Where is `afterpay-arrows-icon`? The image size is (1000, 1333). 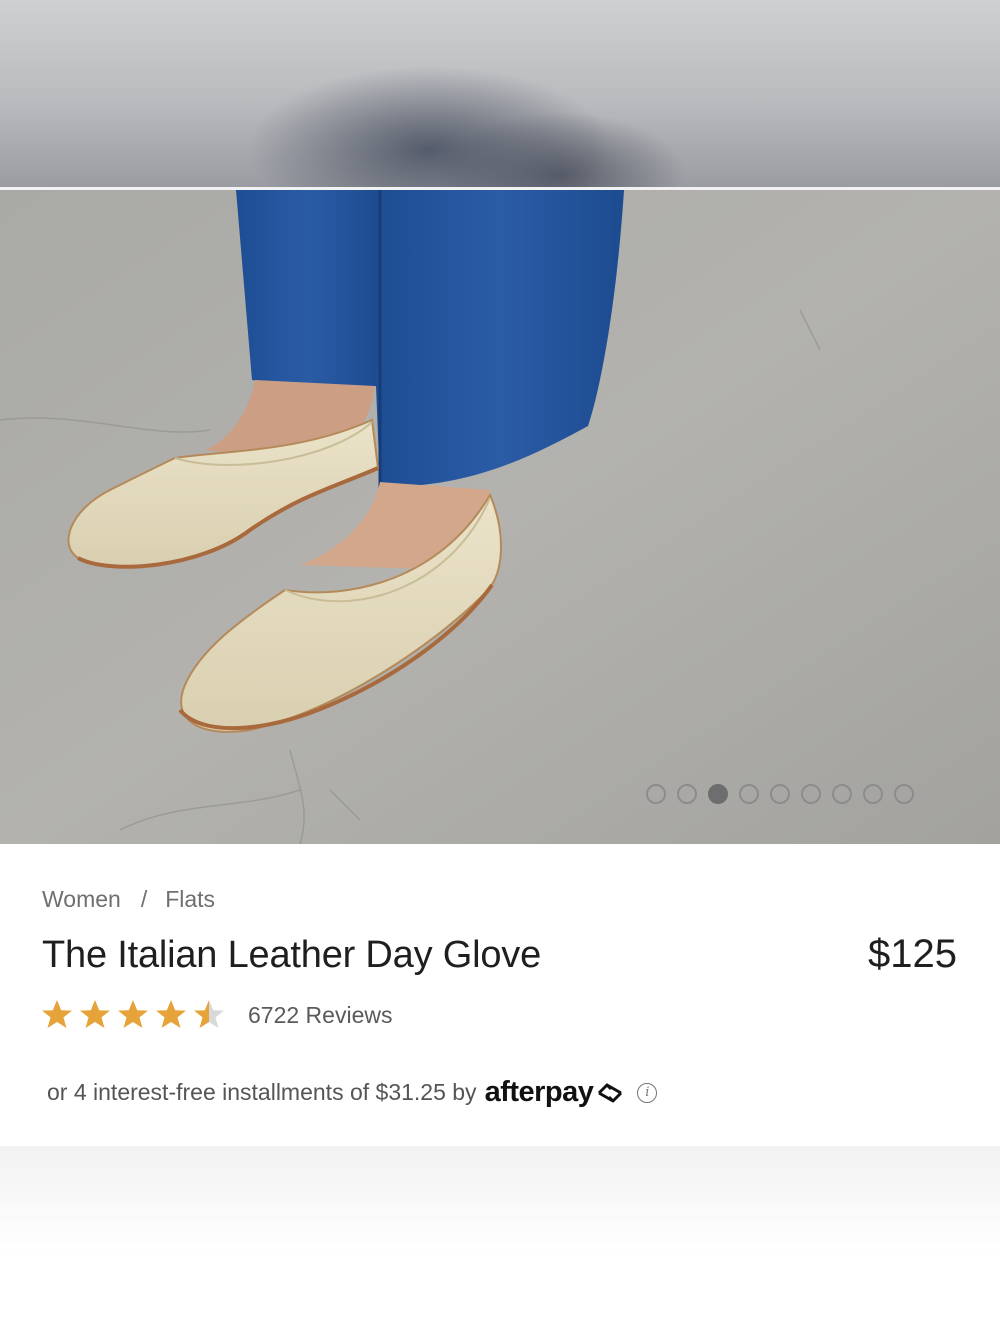
afterpay-arrows-icon is located at coordinates (610, 1092).